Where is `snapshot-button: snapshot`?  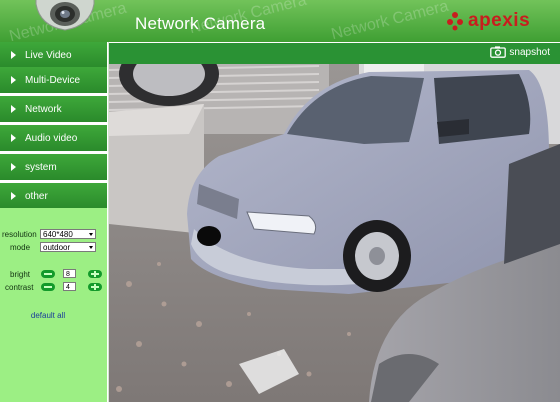 snapshot-button: snapshot is located at coordinates (520, 52).